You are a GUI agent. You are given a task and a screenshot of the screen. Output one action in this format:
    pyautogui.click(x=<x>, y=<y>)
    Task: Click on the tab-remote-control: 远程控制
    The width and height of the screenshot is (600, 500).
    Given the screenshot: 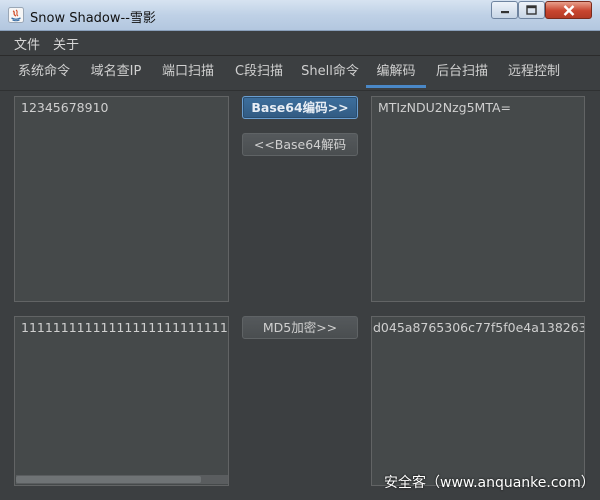 What is the action you would take?
    pyautogui.click(x=534, y=72)
    